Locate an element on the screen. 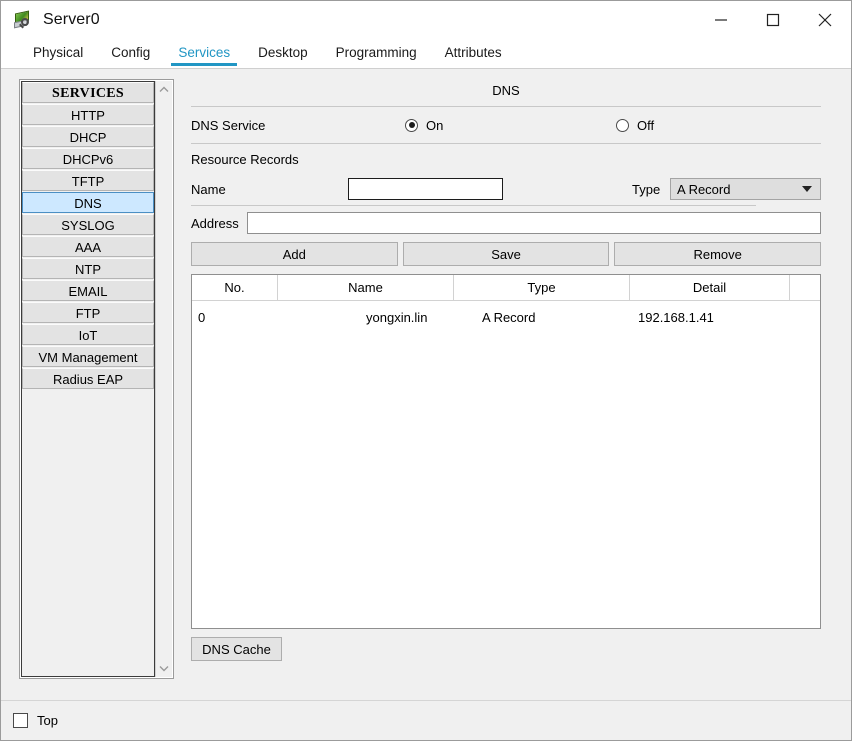 This screenshot has width=852, height=741. table-header-row: No. Name Type Detail is located at coordinates (506, 288).